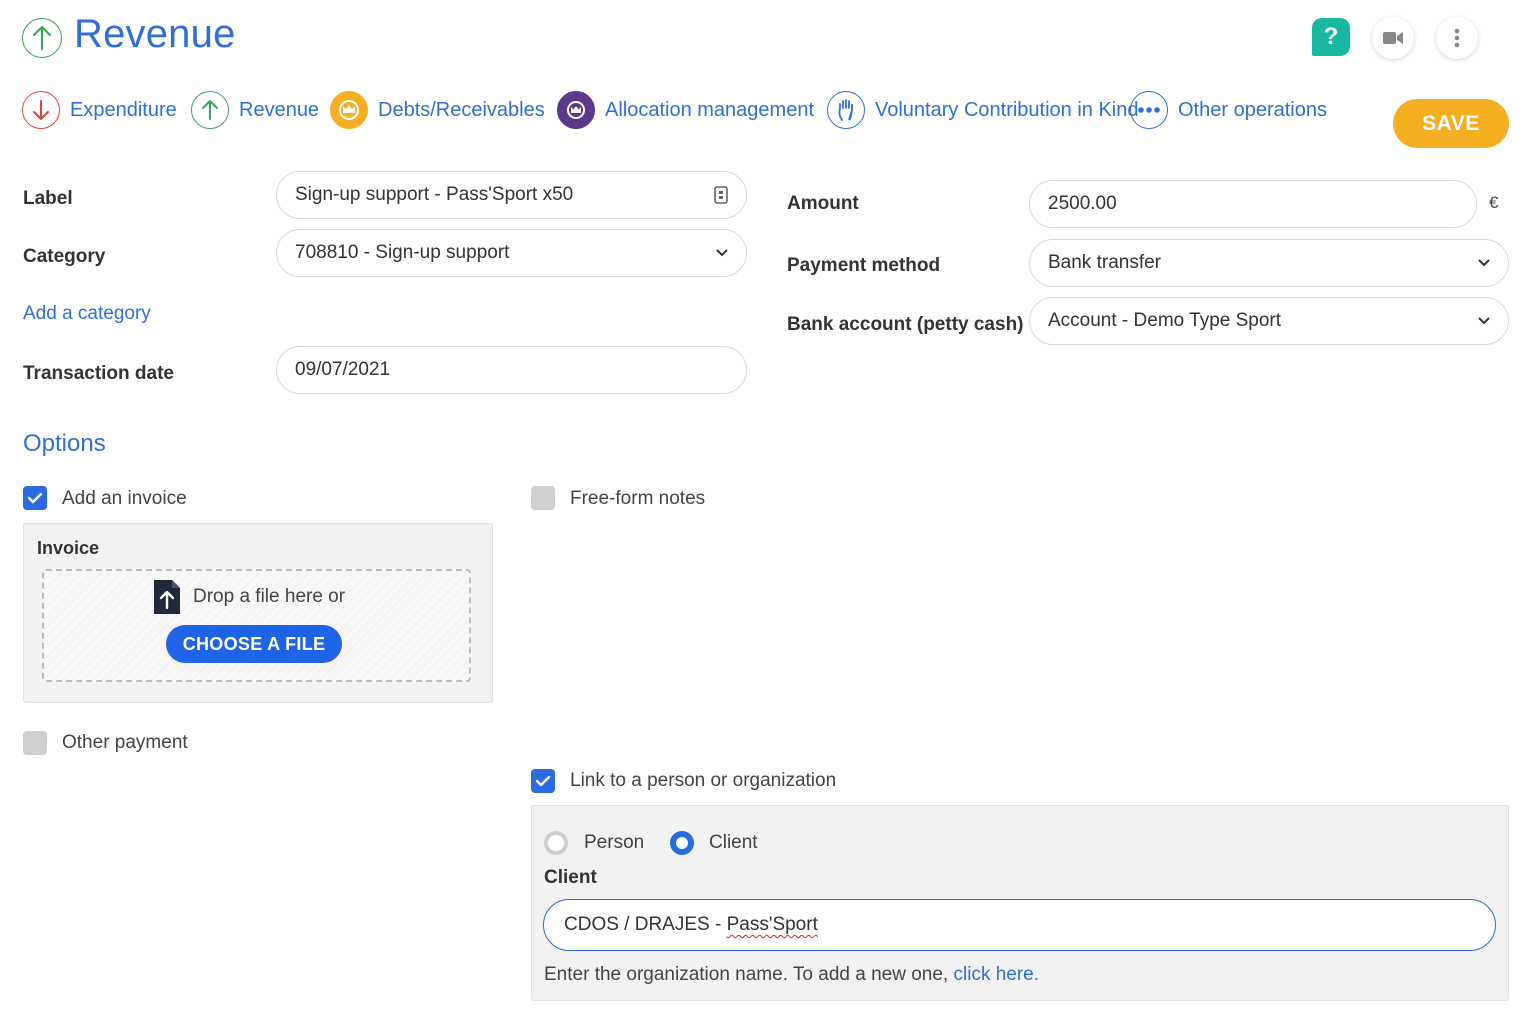  I want to click on payment-method-select: Bank transfer, so click(1269, 263).